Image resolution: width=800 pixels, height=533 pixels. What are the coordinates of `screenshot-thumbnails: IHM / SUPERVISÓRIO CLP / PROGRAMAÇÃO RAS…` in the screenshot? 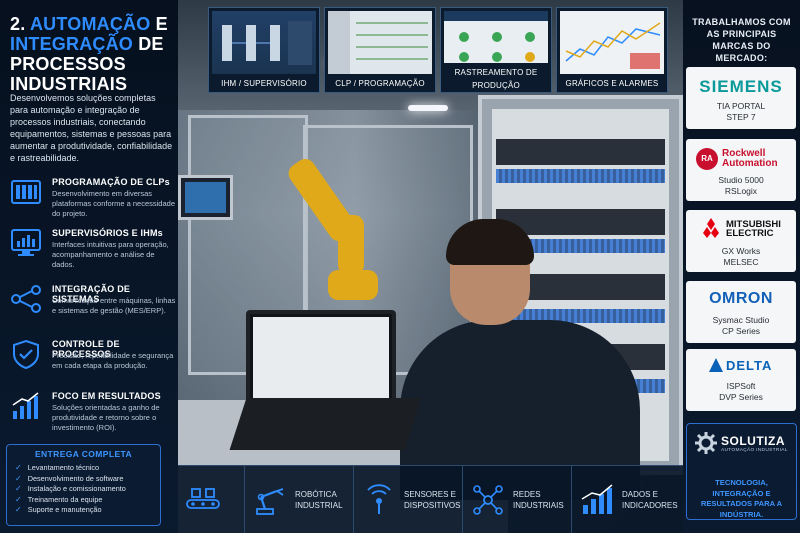 It's located at (439, 50).